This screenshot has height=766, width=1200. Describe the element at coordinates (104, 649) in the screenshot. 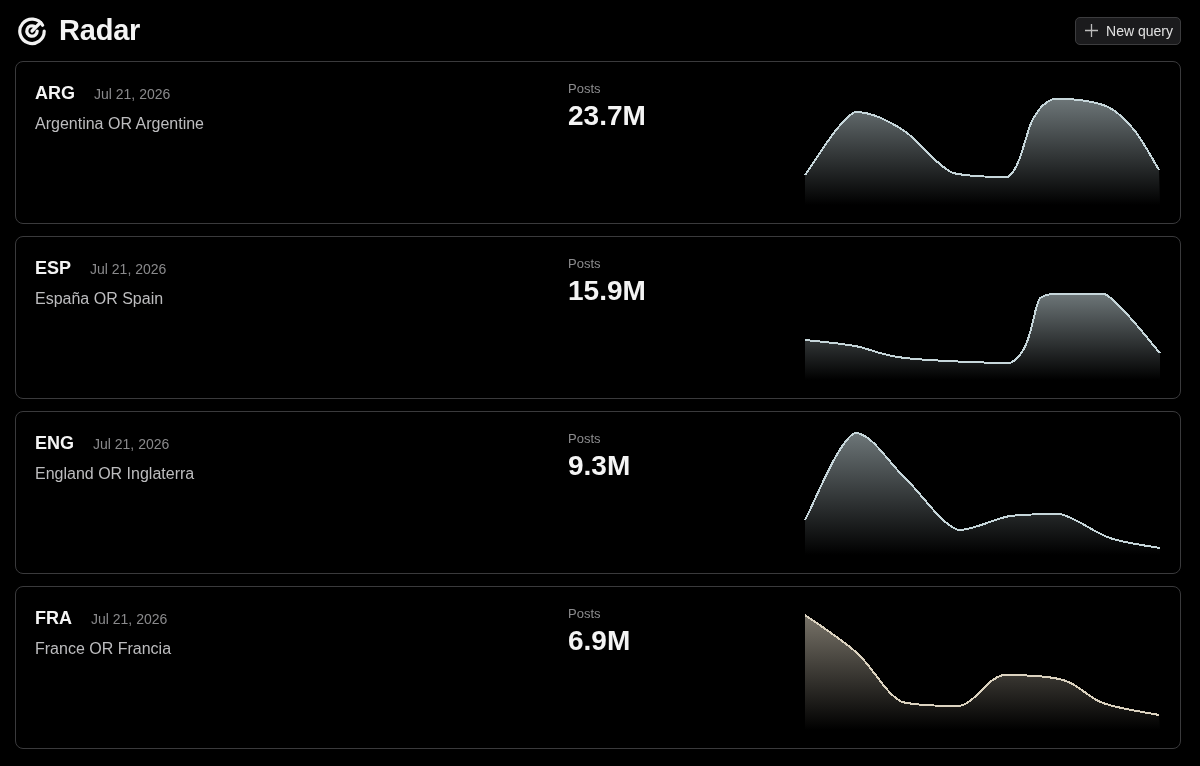

I see `query-text: France OR Francia` at that location.